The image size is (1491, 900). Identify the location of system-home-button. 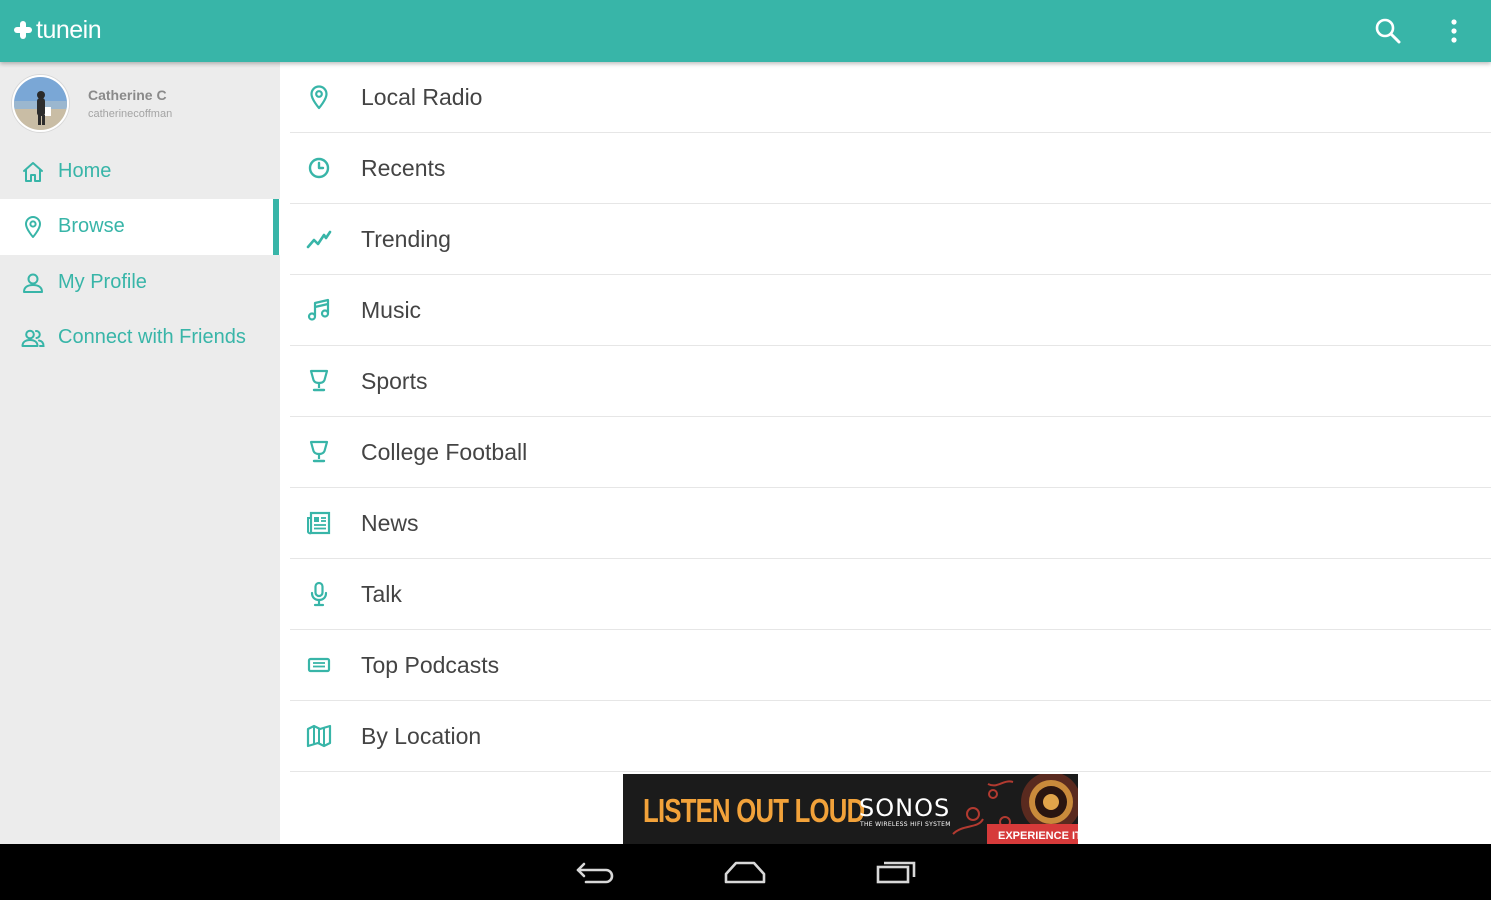
(745, 872).